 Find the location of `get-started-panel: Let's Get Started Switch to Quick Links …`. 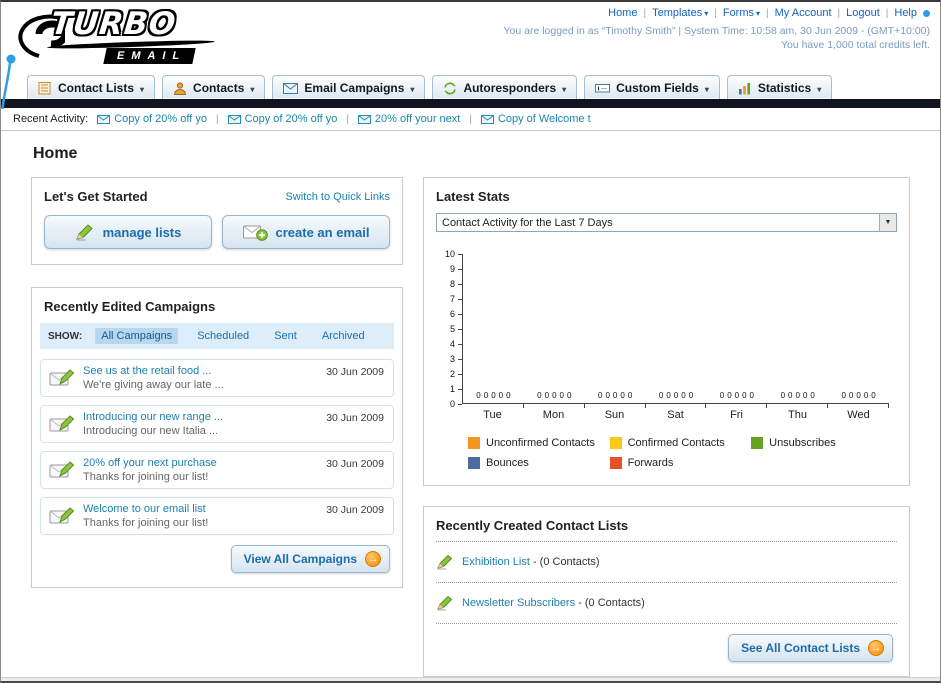

get-started-panel: Let's Get Started Switch to Quick Links … is located at coordinates (217, 221).